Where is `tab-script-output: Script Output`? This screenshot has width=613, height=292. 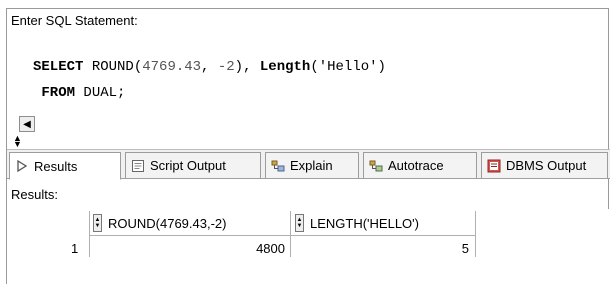
tab-script-output: Script Output is located at coordinates (193, 165).